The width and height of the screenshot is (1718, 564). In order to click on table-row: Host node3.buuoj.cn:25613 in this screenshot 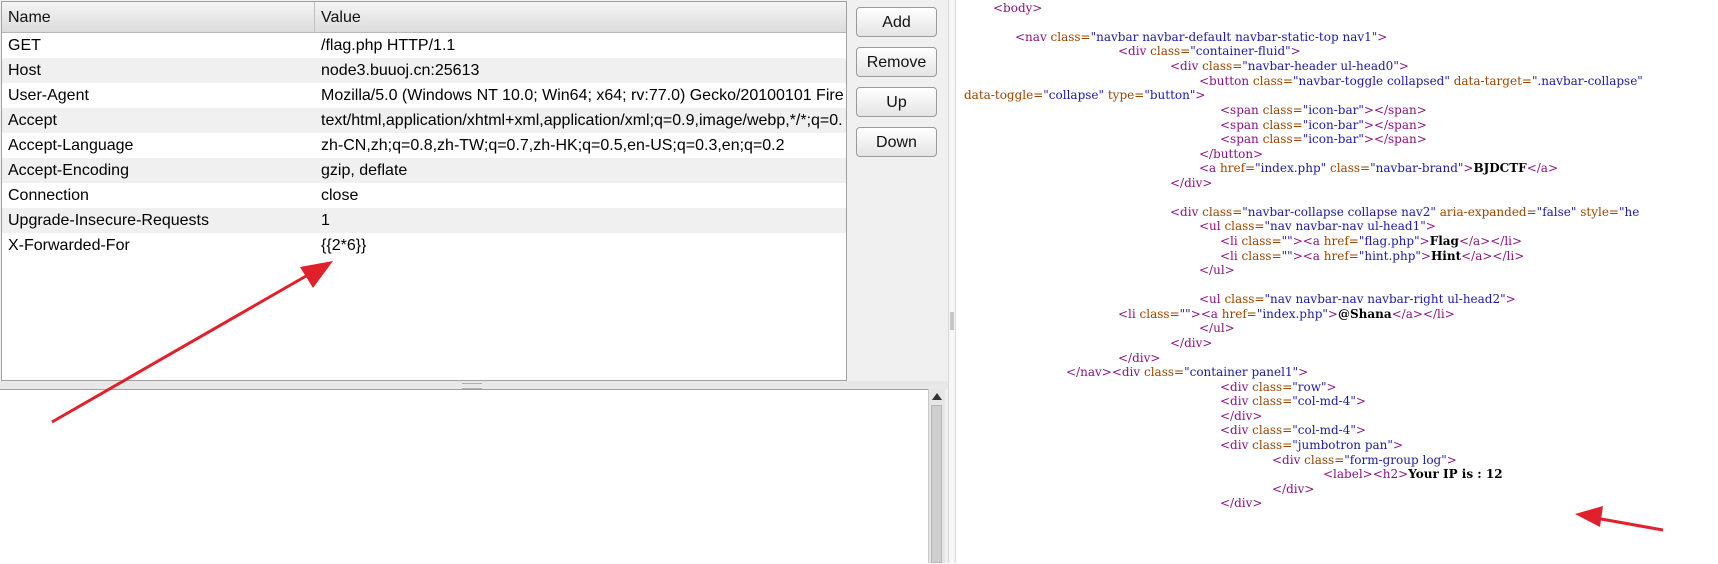, I will do `click(424, 70)`.